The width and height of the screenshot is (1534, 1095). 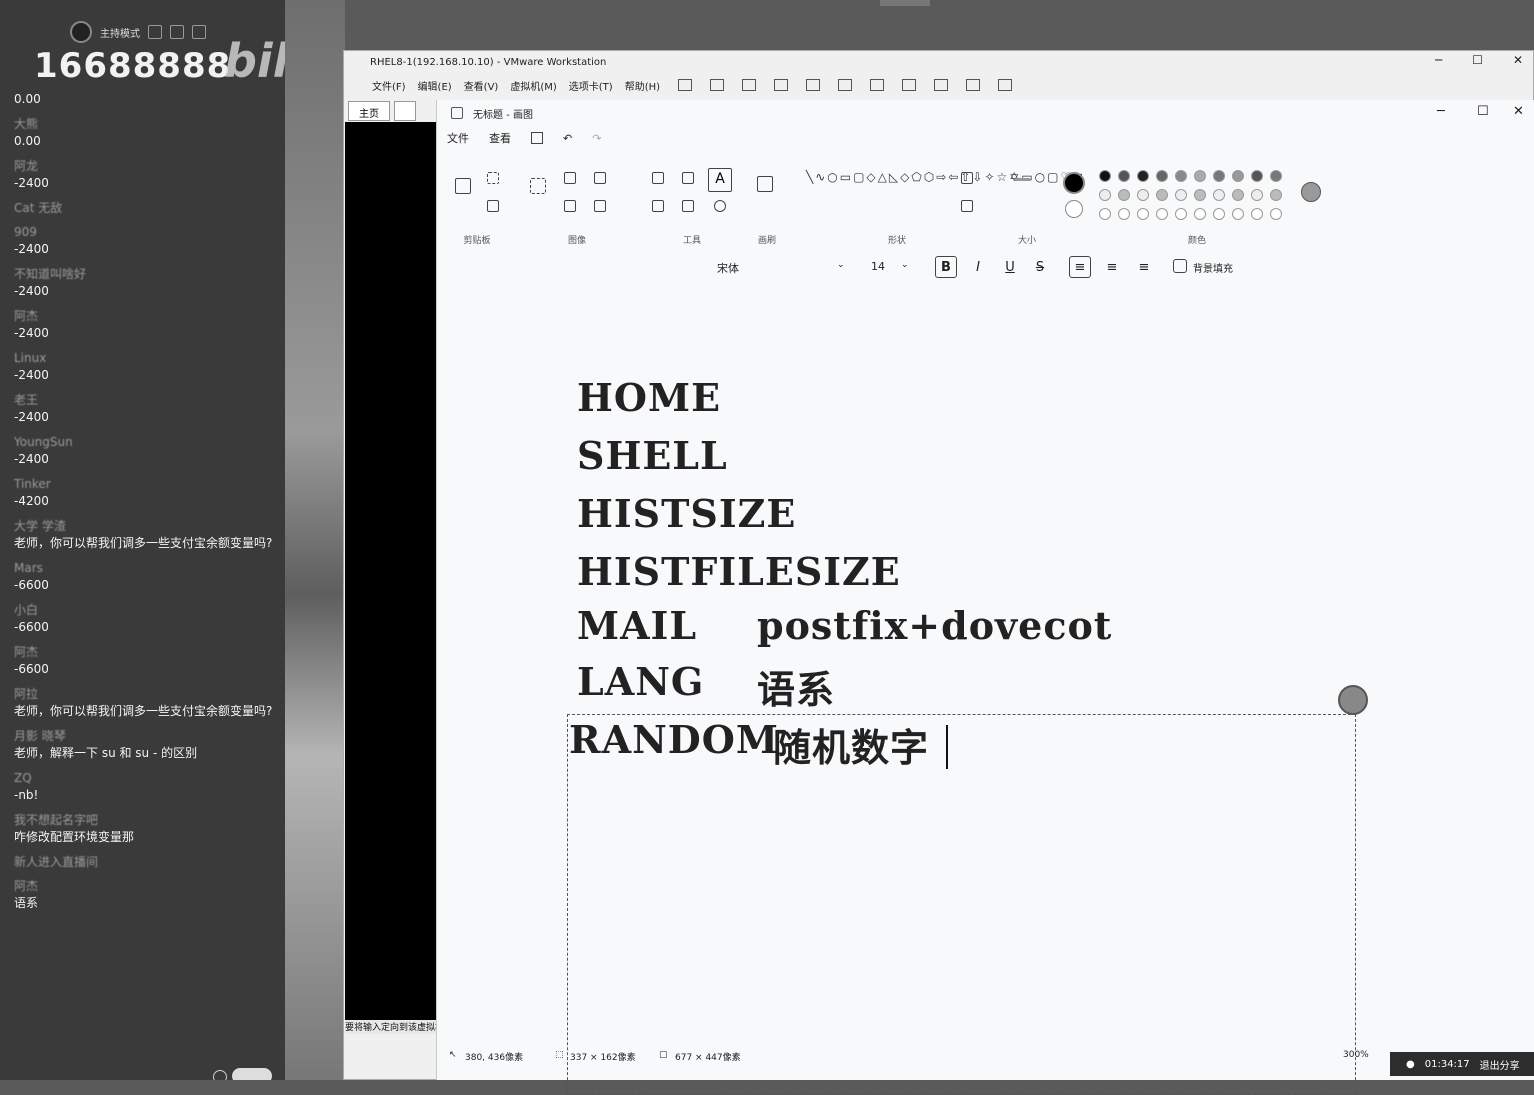 I want to click on paste-icon, so click(x=463, y=186).